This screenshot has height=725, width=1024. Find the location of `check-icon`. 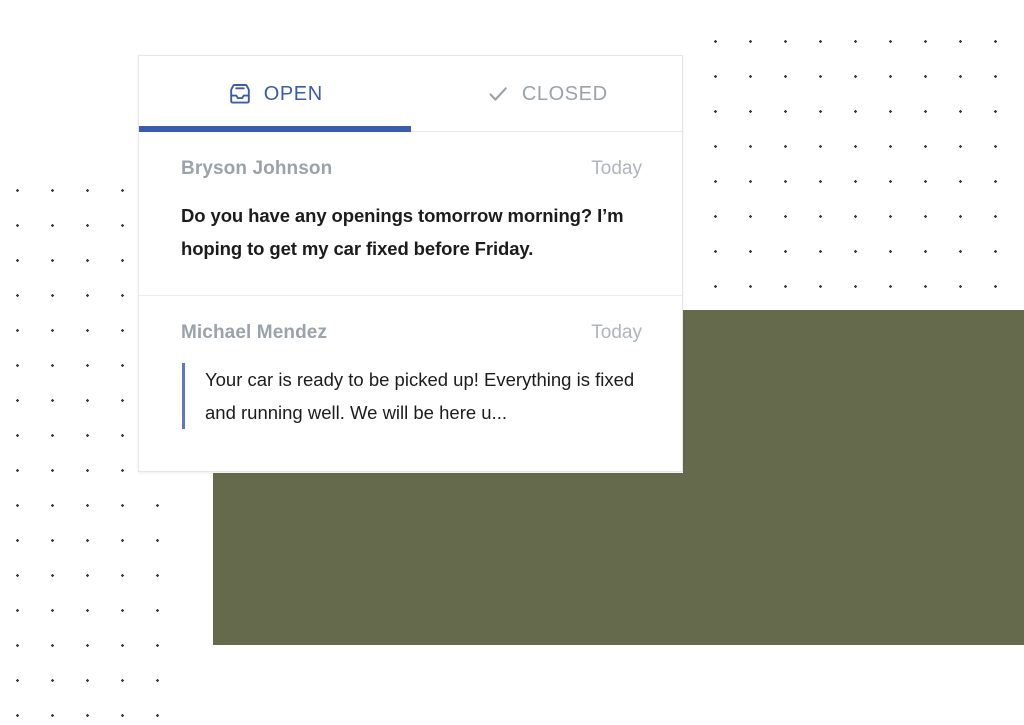

check-icon is located at coordinates (498, 94).